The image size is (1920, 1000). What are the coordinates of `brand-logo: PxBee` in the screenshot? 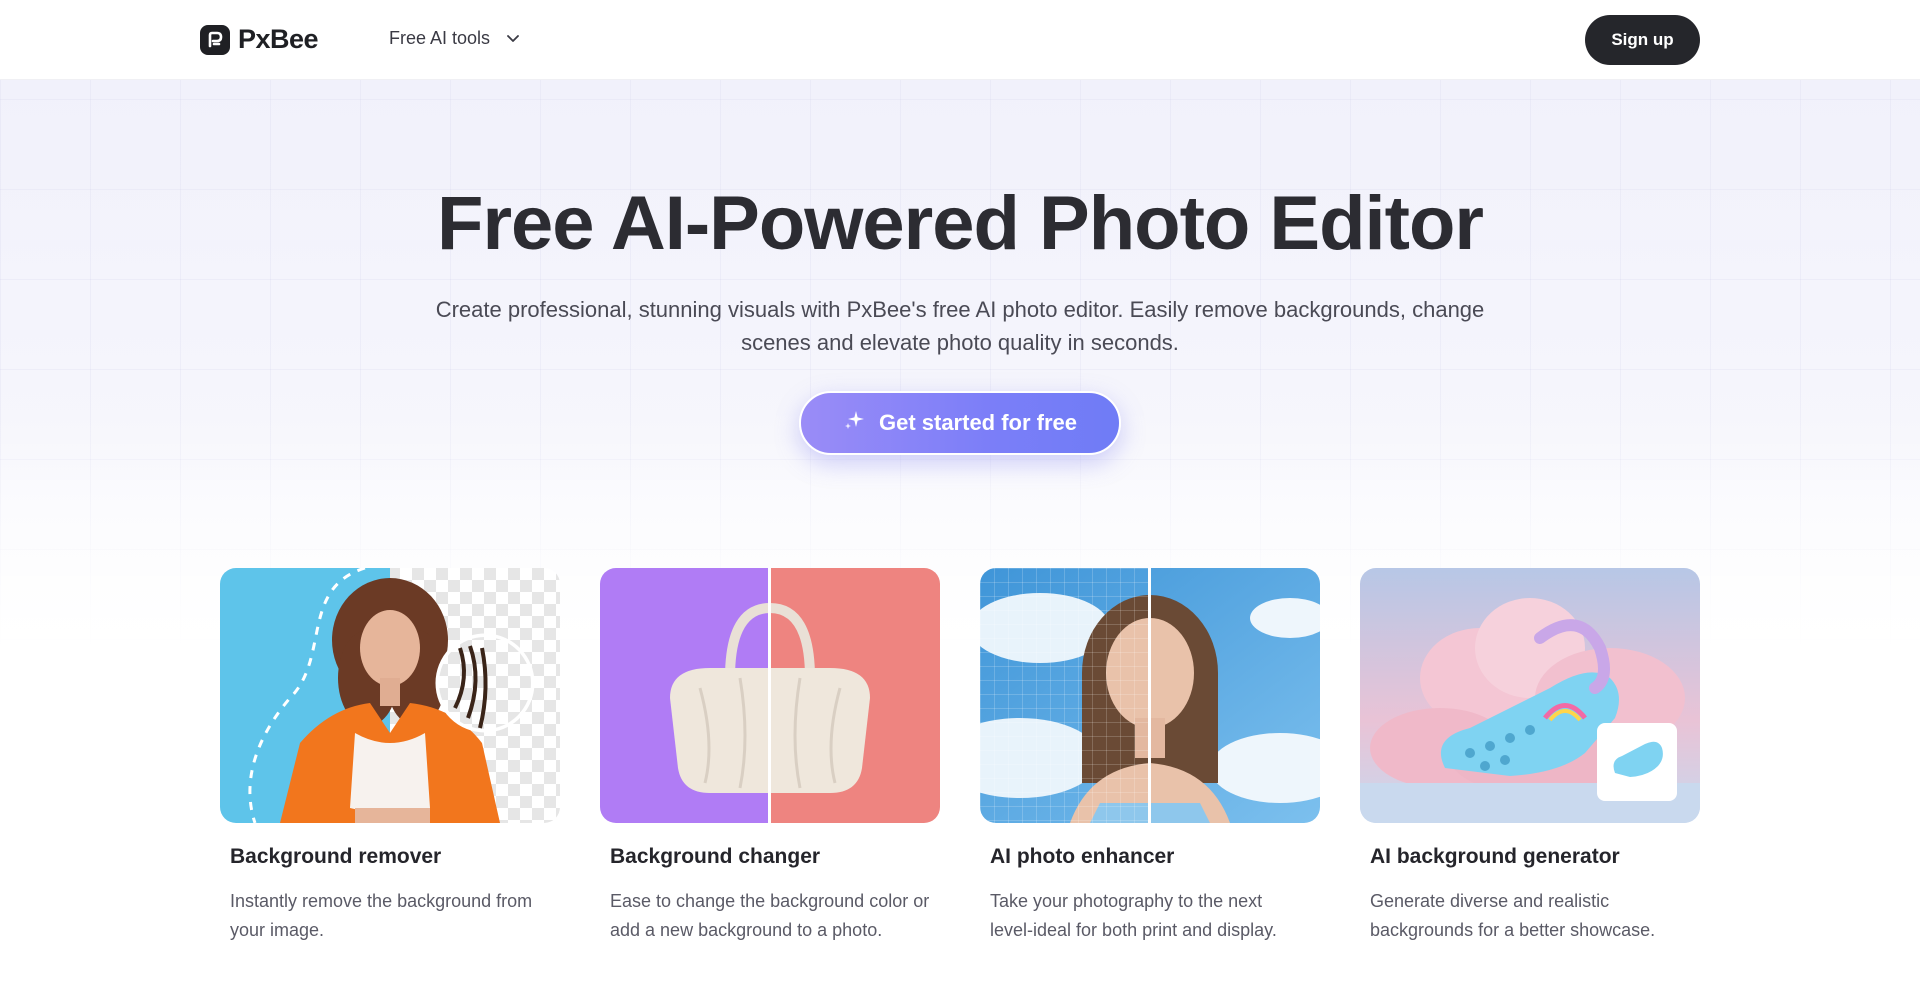 It's located at (259, 39).